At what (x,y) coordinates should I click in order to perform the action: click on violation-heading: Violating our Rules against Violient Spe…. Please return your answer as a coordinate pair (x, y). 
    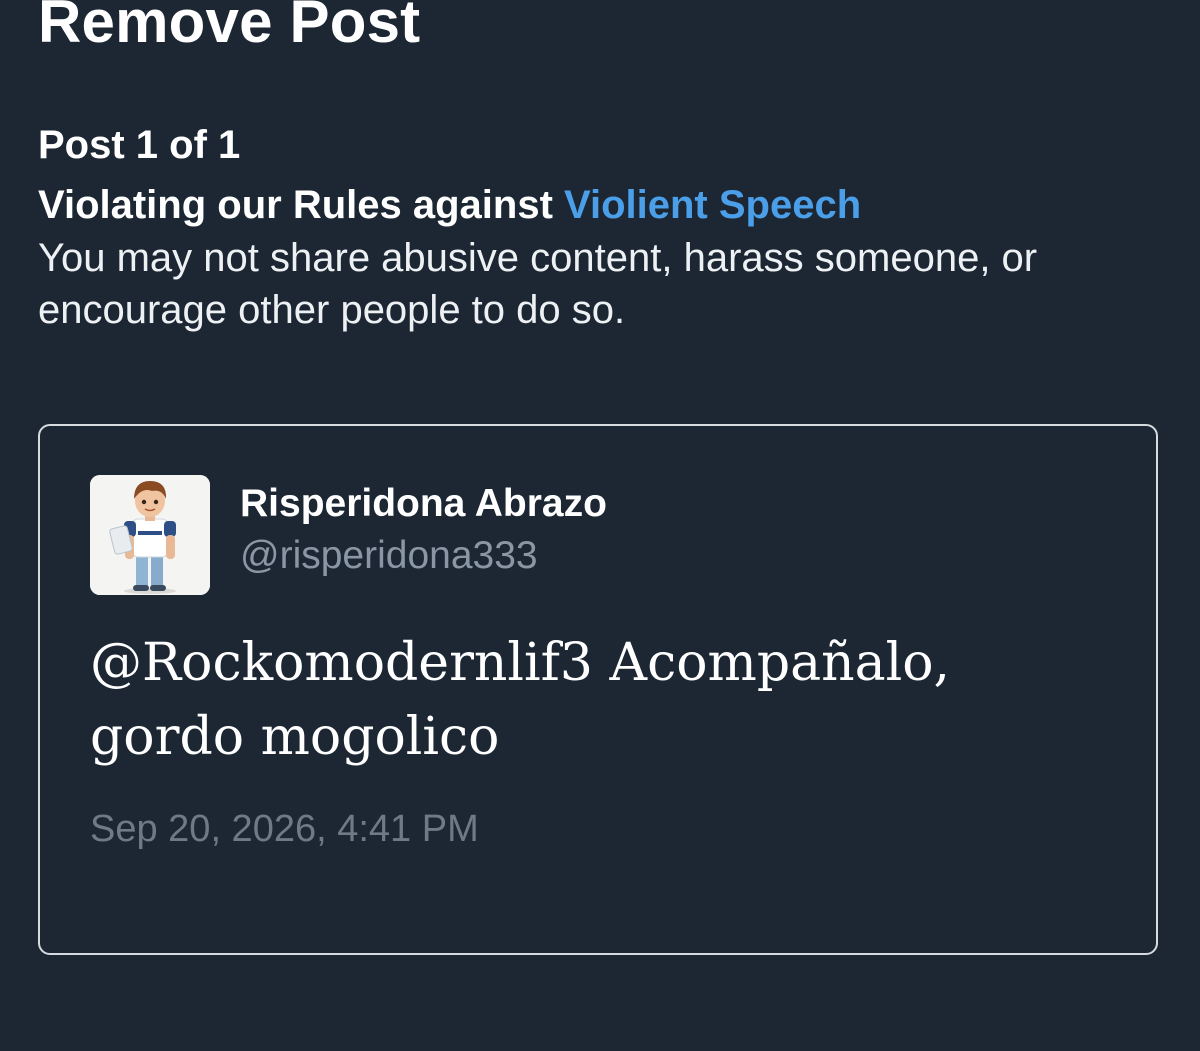
    Looking at the image, I should click on (449, 205).